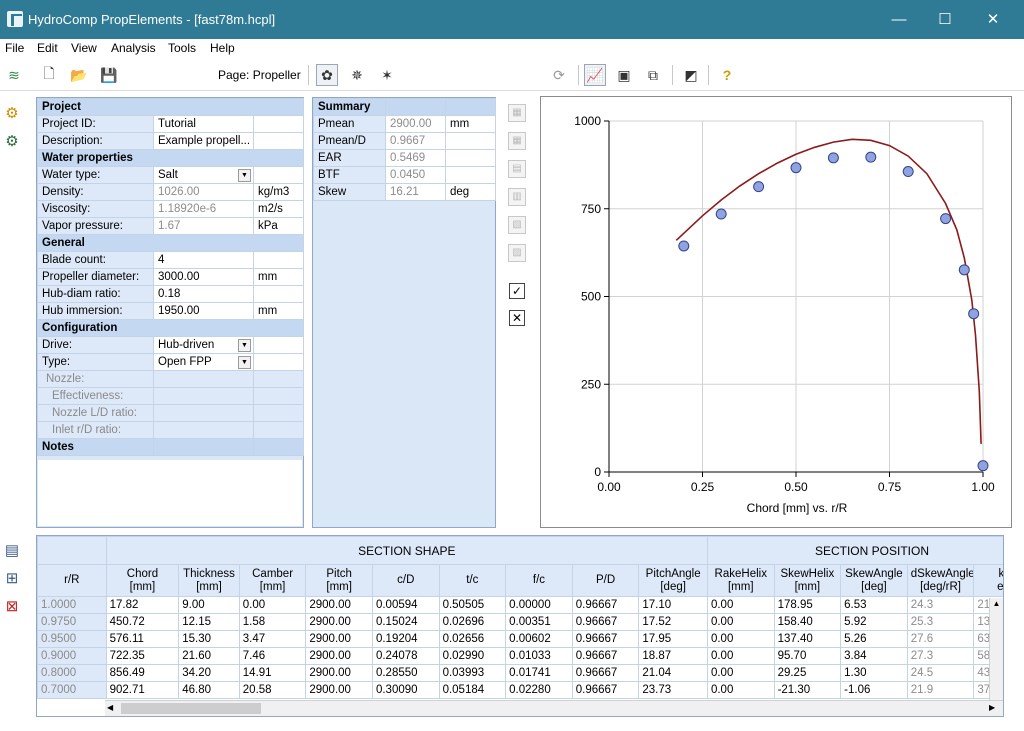 The height and width of the screenshot is (731, 1024). Describe the element at coordinates (517, 197) in the screenshot. I see `chart-tool-icon: ▥` at that location.